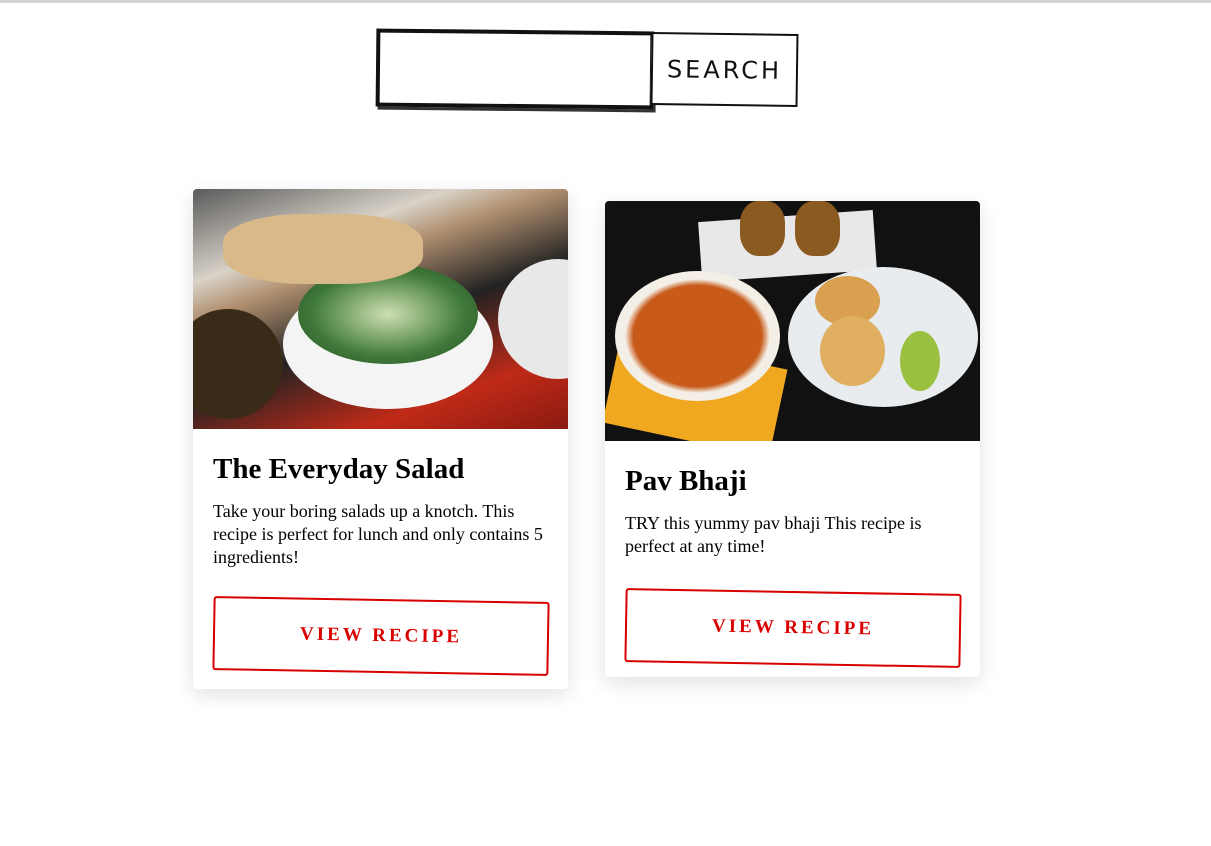 This screenshot has width=1211, height=846. What do you see at coordinates (515, 69) in the screenshot?
I see `search-input` at bounding box center [515, 69].